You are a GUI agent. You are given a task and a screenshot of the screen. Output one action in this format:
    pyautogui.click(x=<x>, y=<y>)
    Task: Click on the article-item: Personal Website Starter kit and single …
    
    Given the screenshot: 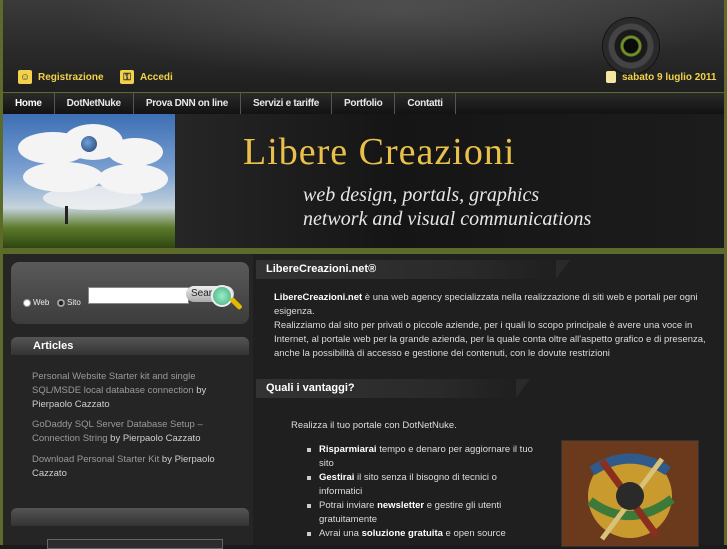 What is the action you would take?
    pyautogui.click(x=127, y=391)
    